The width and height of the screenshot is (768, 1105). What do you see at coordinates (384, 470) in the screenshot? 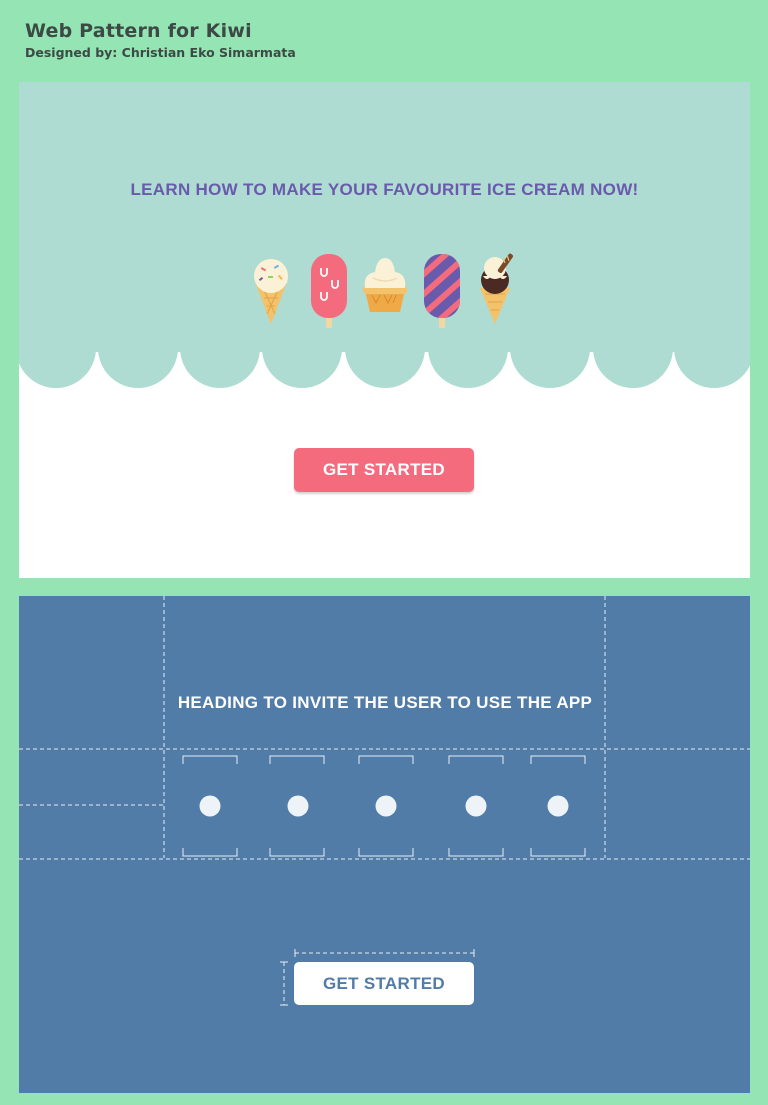
I see `get-started-button: GET STARTED` at bounding box center [384, 470].